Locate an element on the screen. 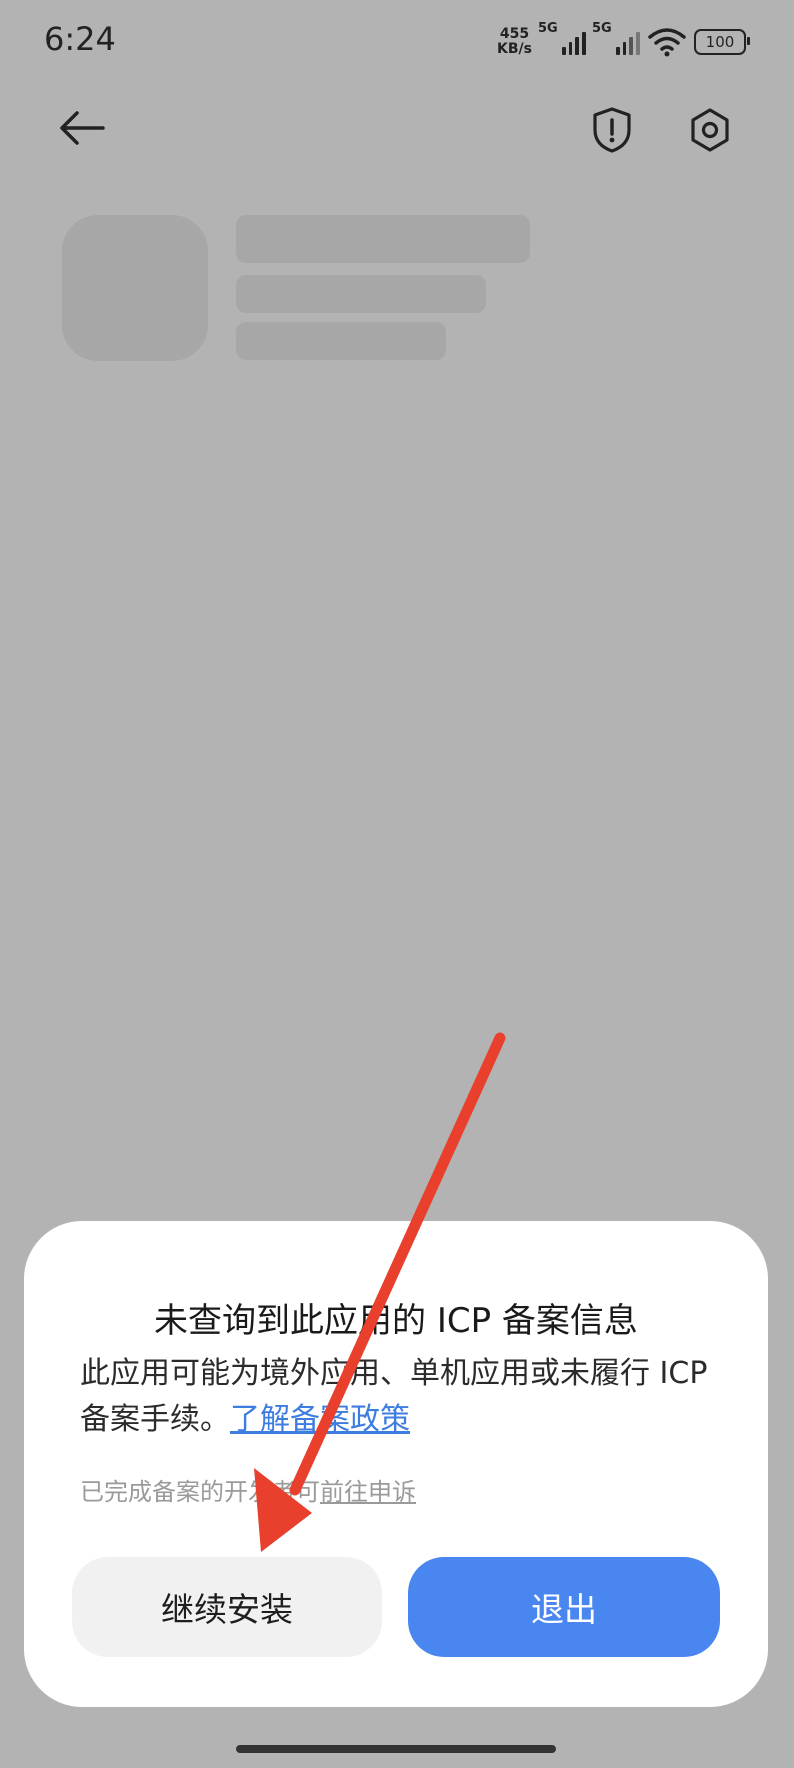 Image resolution: width=794 pixels, height=1768 pixels. settings-icon is located at coordinates (710, 130).